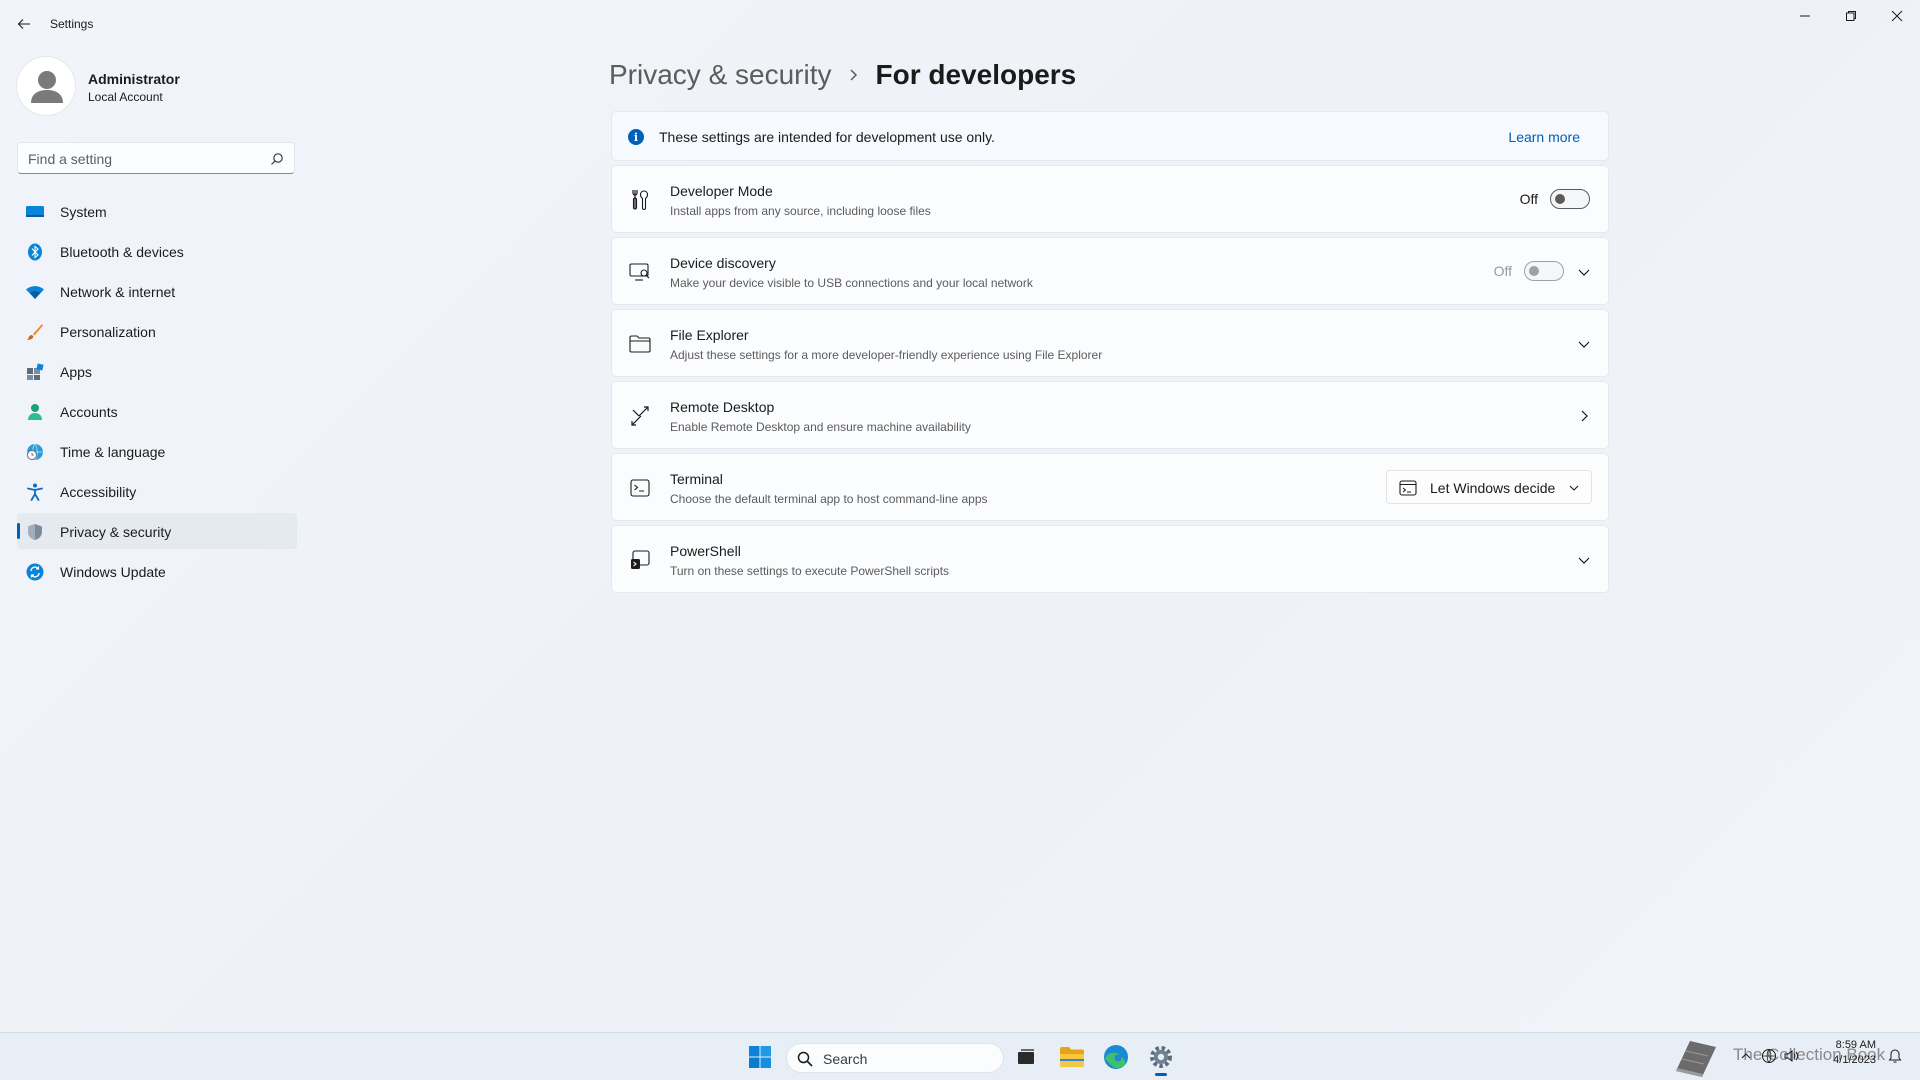 The height and width of the screenshot is (1080, 1920). Describe the element at coordinates (845, 1059) in the screenshot. I see `taskbar-search-label: Search` at that location.